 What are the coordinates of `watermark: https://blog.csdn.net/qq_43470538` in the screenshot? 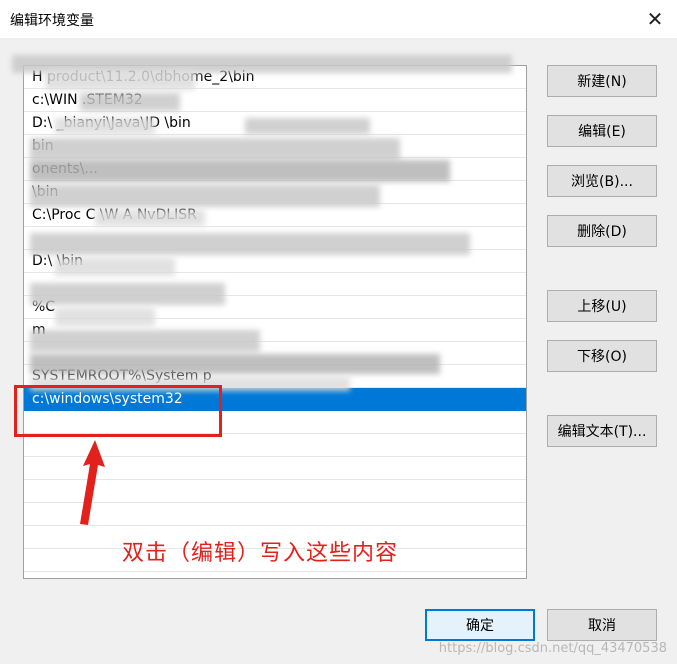 It's located at (552, 648).